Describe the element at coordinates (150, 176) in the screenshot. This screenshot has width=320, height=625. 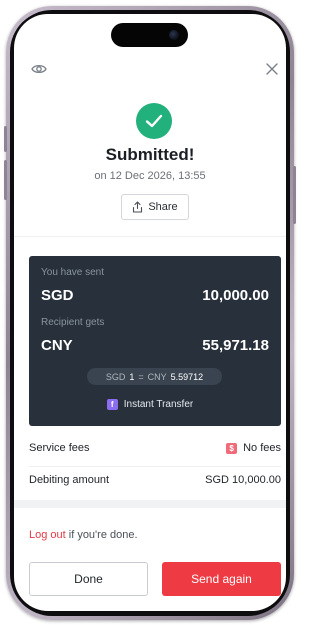
I see `status-timestamp: on 12 Dec 2026, 13:55` at that location.